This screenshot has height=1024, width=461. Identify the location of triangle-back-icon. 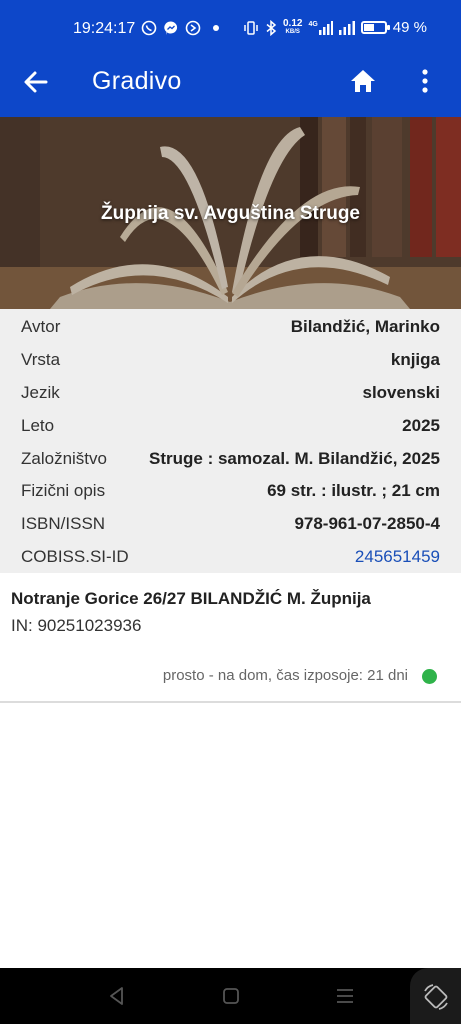
(116, 996).